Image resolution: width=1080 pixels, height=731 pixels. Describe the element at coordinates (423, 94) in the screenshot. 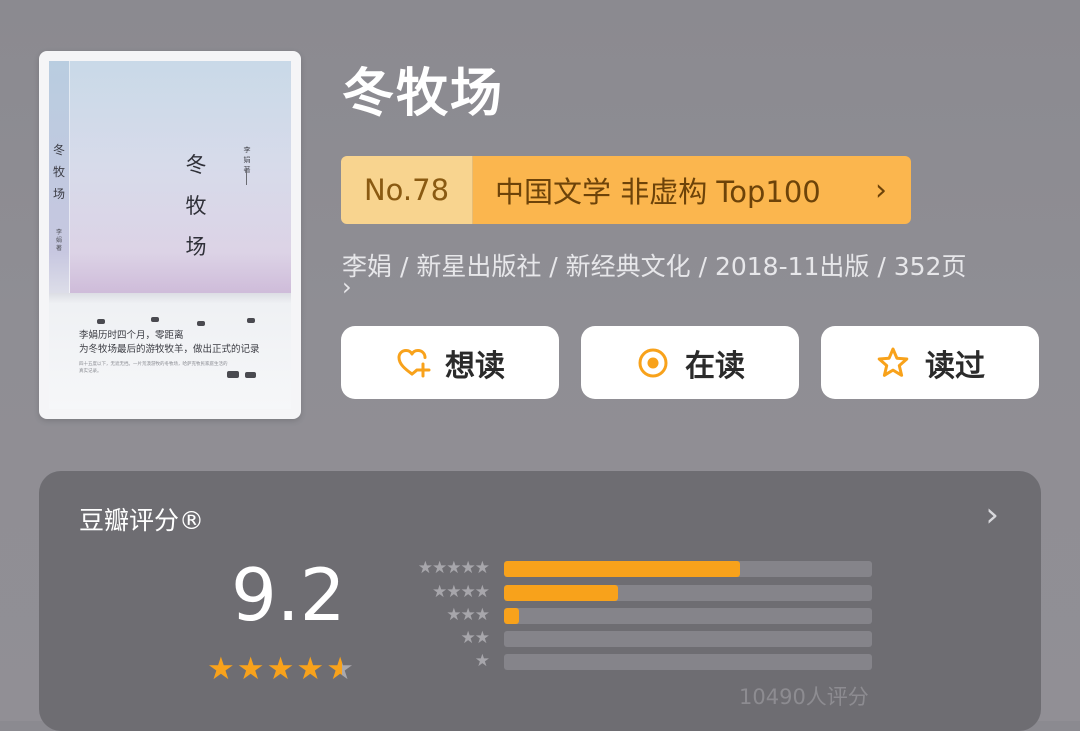

I see `book-title: 冬牧场` at that location.